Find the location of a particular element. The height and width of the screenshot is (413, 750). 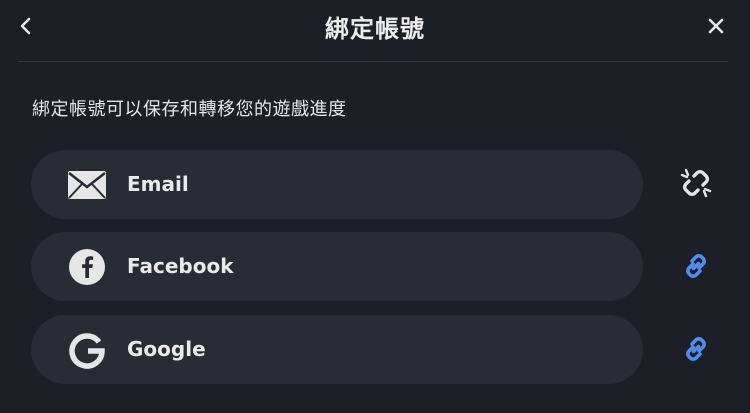

close-button is located at coordinates (716, 26).